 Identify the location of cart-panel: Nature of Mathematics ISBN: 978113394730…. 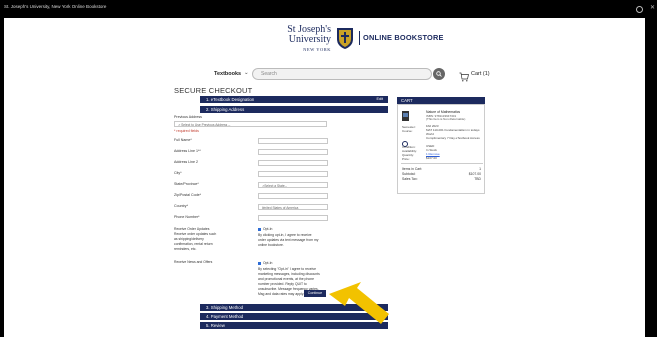
(441, 149).